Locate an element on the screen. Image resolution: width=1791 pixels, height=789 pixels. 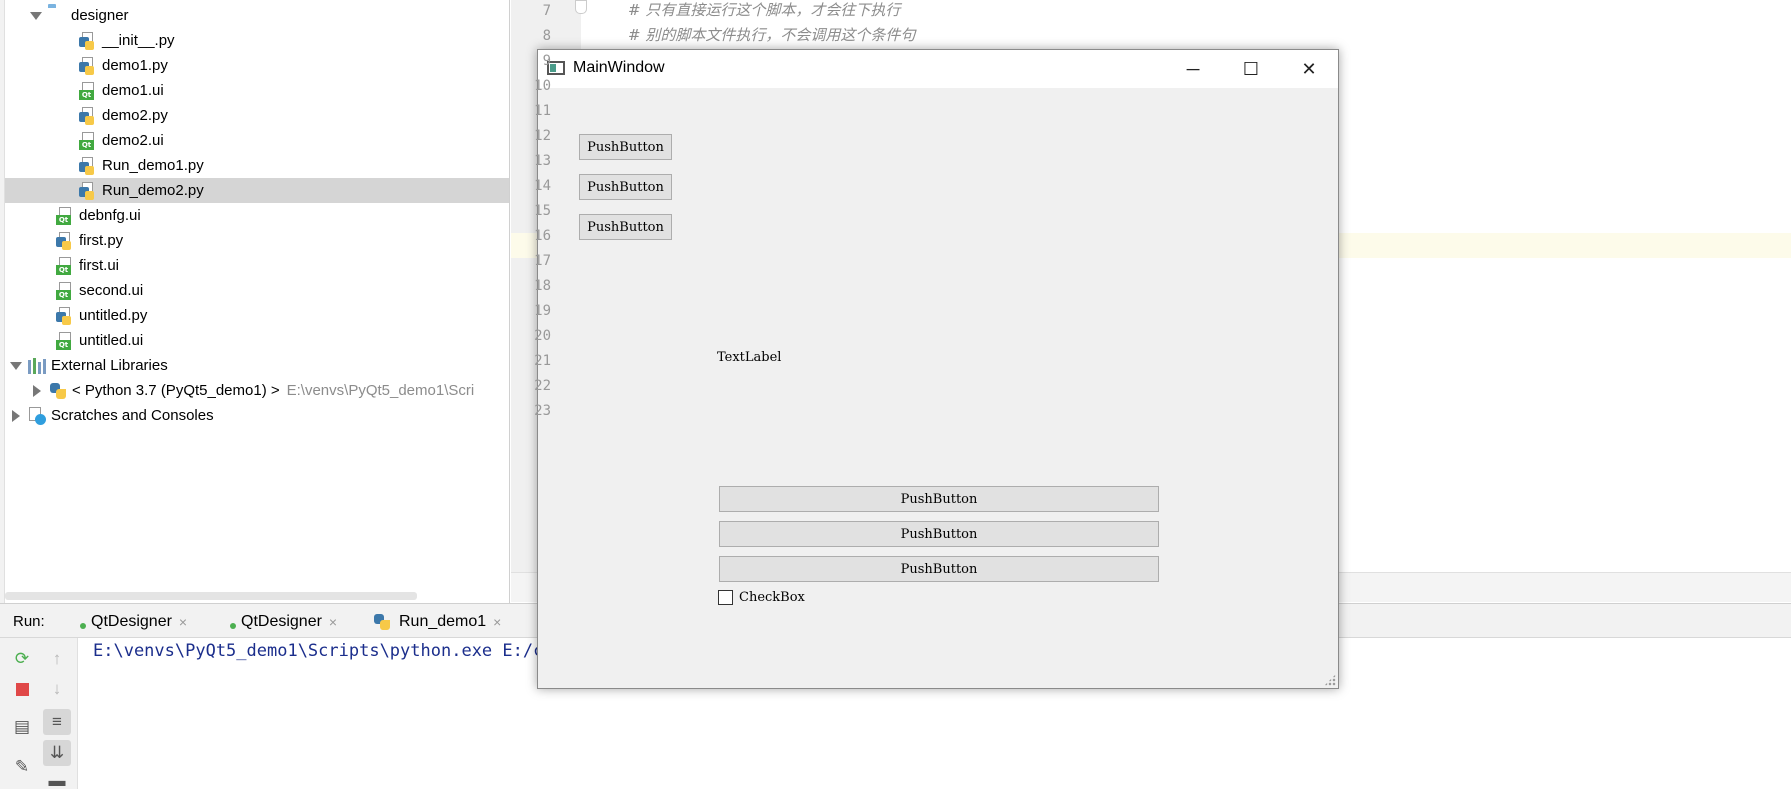
line-number-text: 22 is located at coordinates (542, 386).